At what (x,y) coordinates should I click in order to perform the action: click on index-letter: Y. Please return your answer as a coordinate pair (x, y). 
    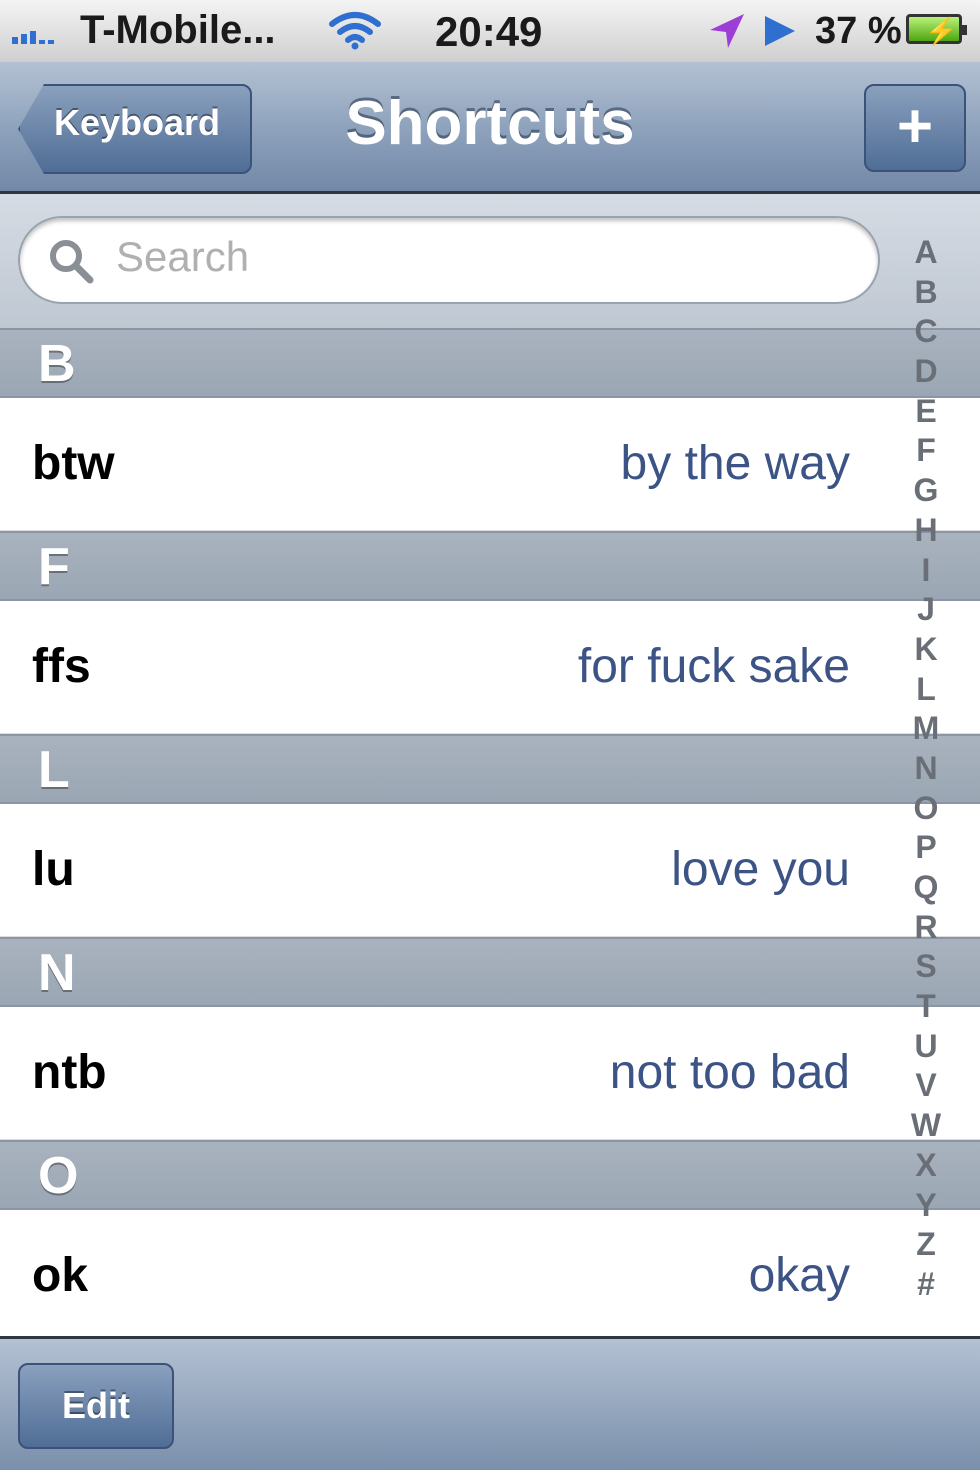
    Looking at the image, I should click on (926, 1206).